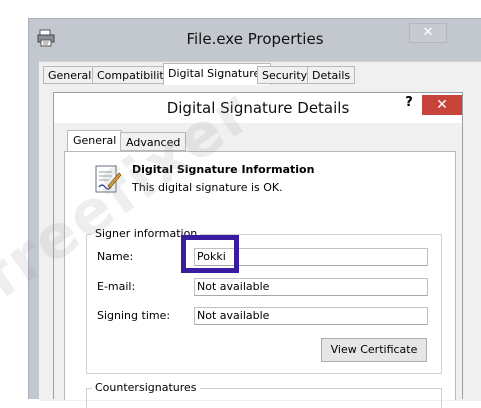 The height and width of the screenshot is (408, 481). Describe the element at coordinates (442, 105) in the screenshot. I see `dialog-close-button: ✕` at that location.